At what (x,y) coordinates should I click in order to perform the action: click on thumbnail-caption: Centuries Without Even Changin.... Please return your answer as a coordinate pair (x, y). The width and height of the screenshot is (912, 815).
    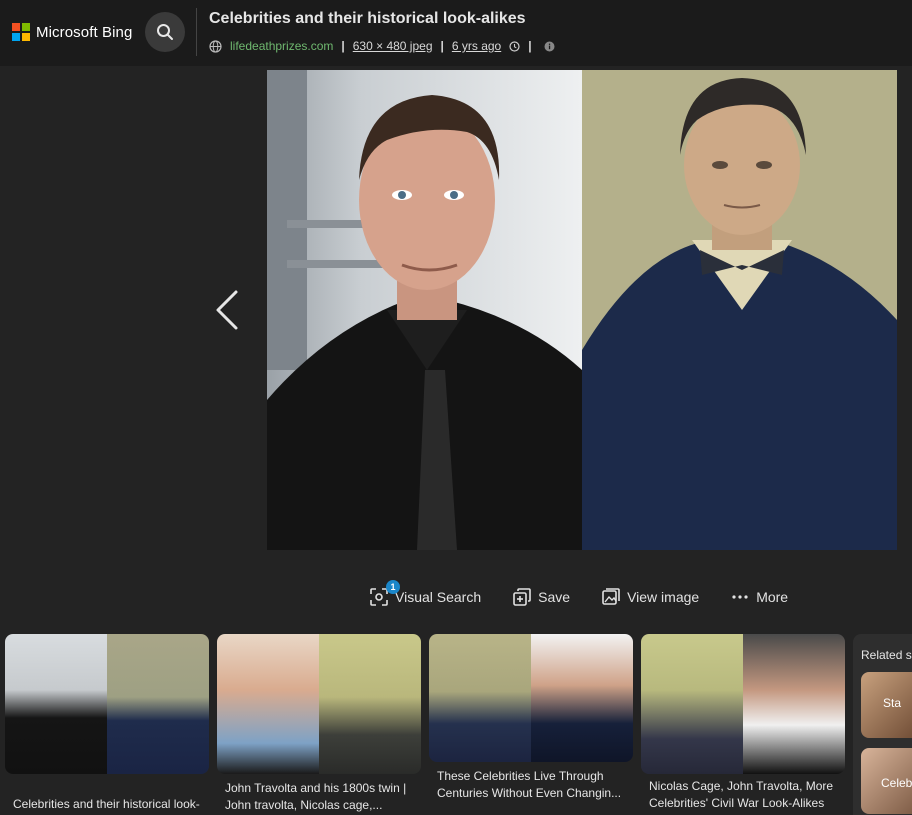
    Looking at the image, I should click on (529, 793).